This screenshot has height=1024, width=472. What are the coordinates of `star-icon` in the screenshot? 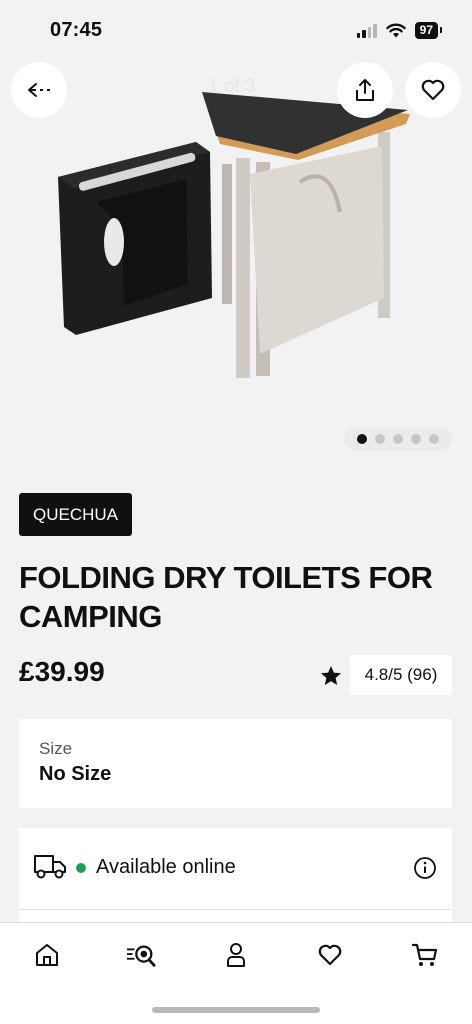 It's located at (331, 675).